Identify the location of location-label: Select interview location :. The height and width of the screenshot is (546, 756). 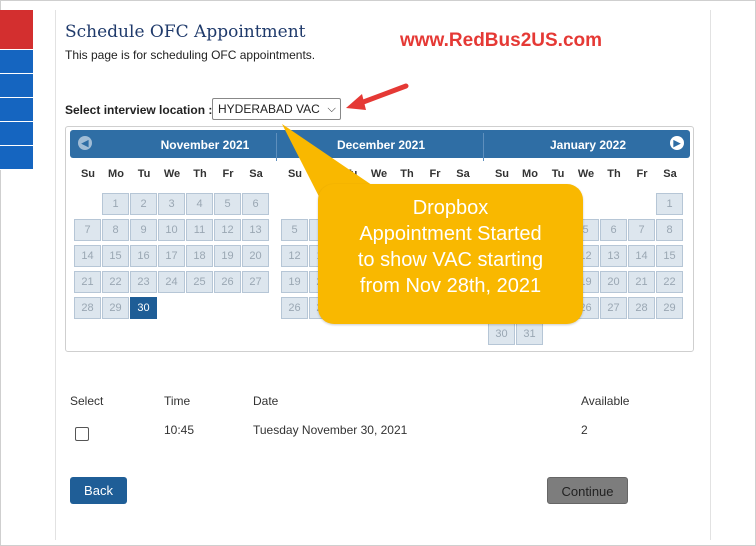
(139, 110).